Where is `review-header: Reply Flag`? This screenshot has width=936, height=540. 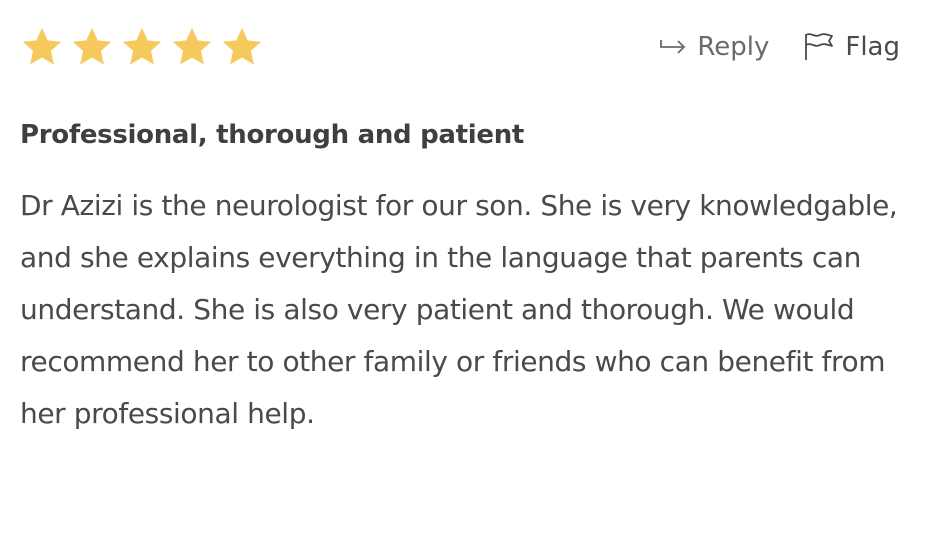
review-header: Reply Flag is located at coordinates (468, 47).